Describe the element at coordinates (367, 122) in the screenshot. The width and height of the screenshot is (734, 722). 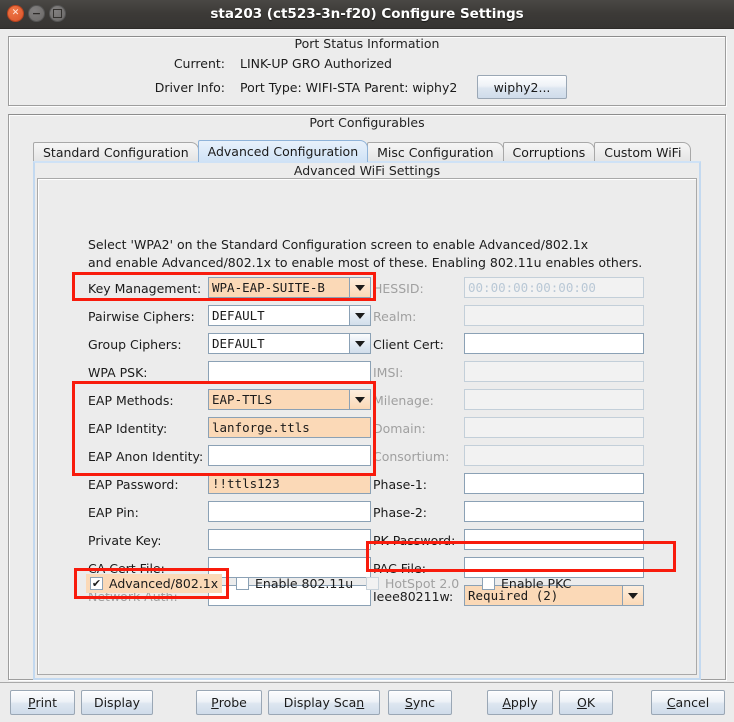
I see `port-configurables-title: Port Configurables` at that location.